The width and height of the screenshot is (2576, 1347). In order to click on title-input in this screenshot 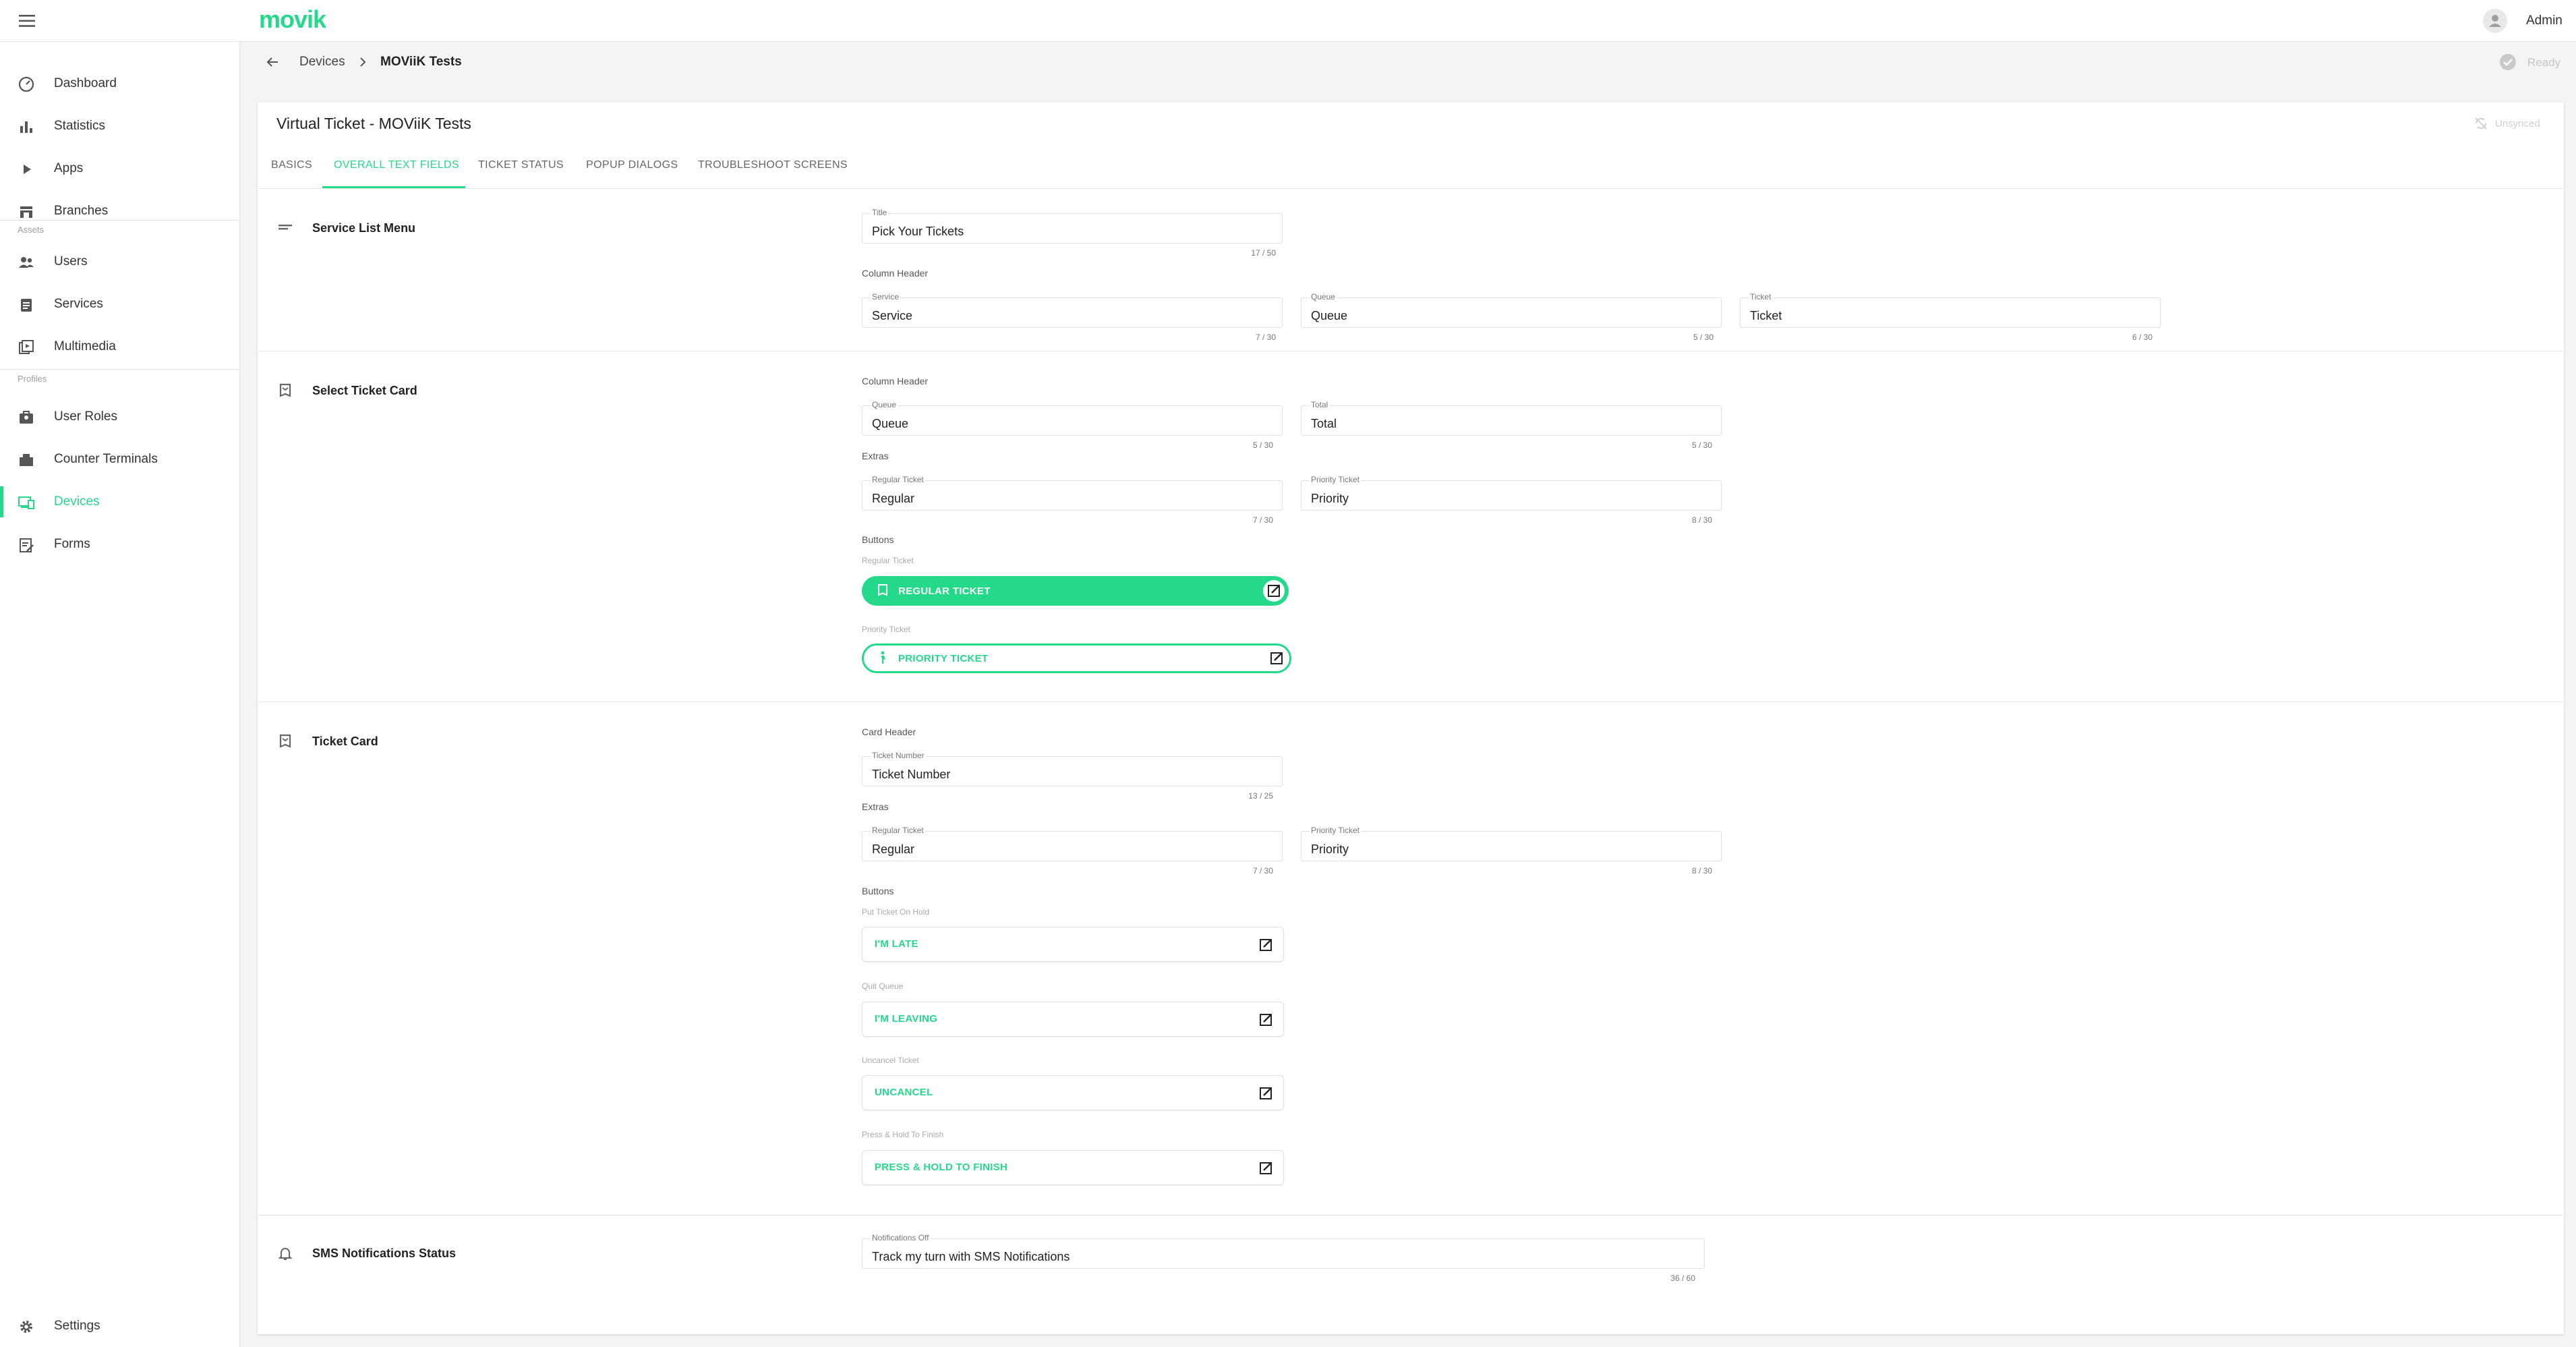, I will do `click(1072, 228)`.